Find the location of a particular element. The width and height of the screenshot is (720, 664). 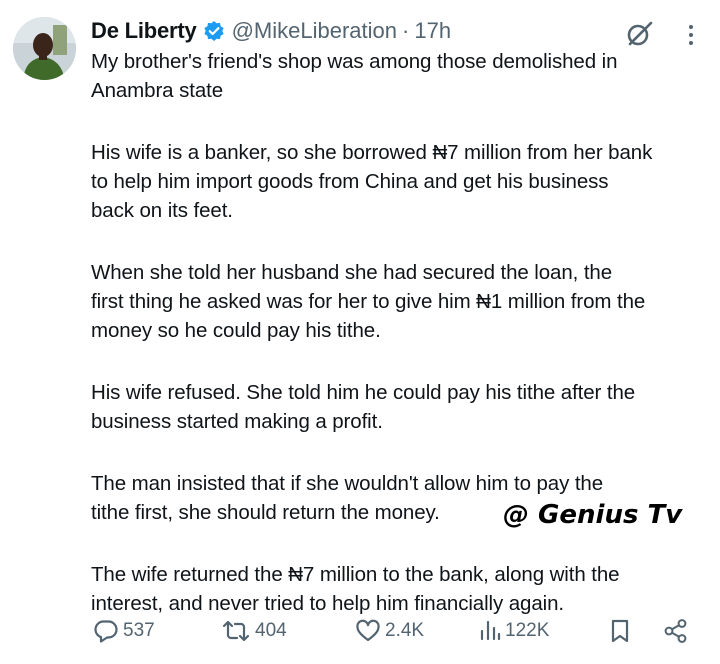

more-icon is located at coordinates (691, 35).